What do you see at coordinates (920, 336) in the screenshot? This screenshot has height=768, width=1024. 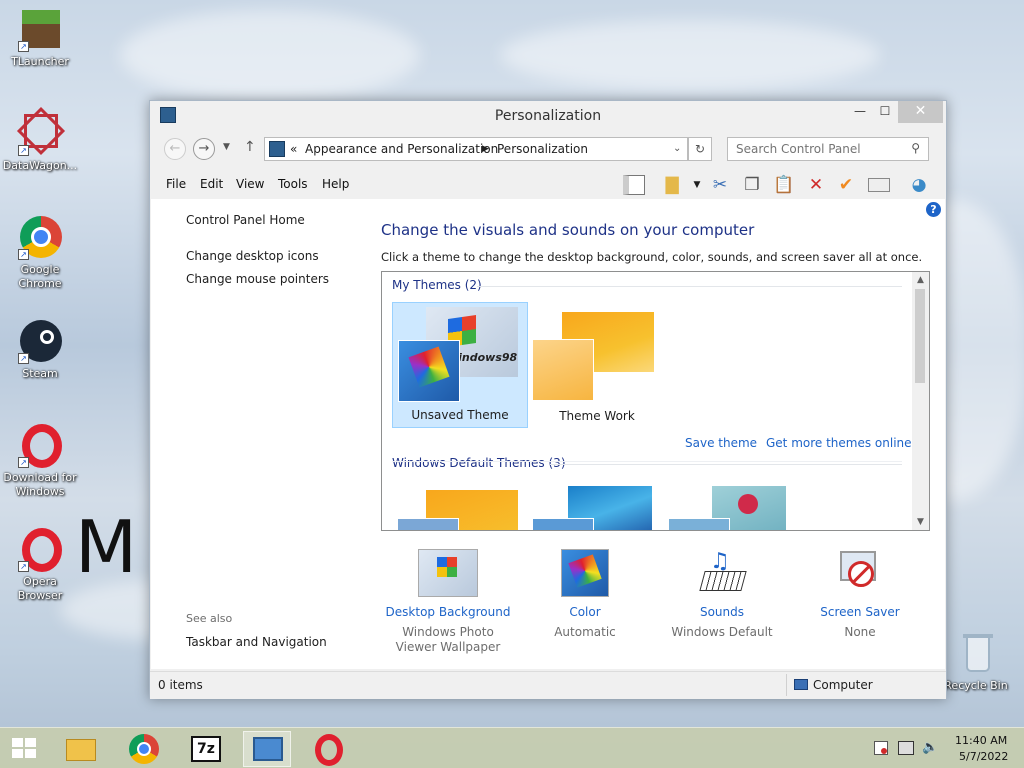 I see `scrollbar-thumb` at bounding box center [920, 336].